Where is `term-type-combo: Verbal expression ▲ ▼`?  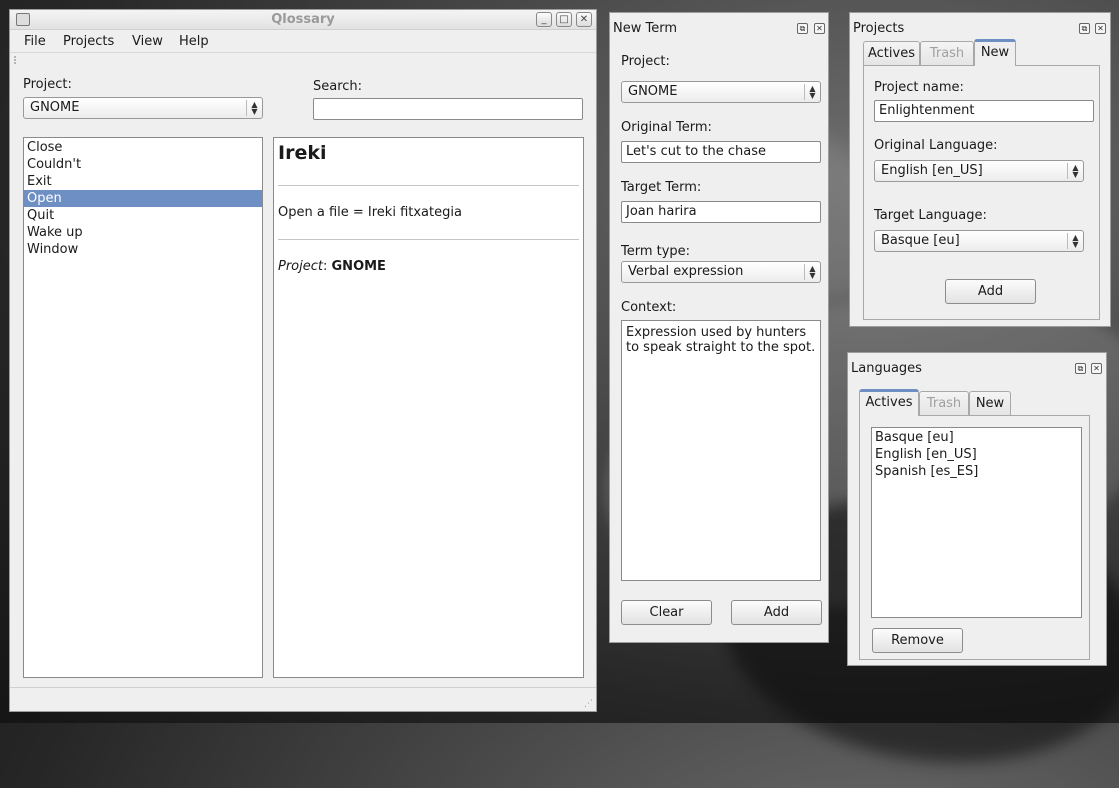 term-type-combo: Verbal expression ▲ ▼ is located at coordinates (721, 272).